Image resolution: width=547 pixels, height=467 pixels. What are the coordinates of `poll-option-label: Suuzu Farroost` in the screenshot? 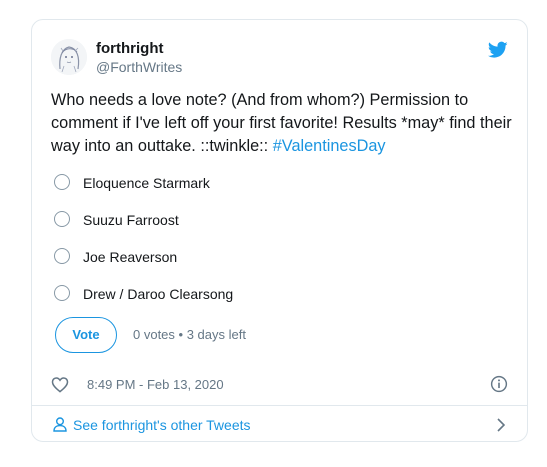 It's located at (131, 220).